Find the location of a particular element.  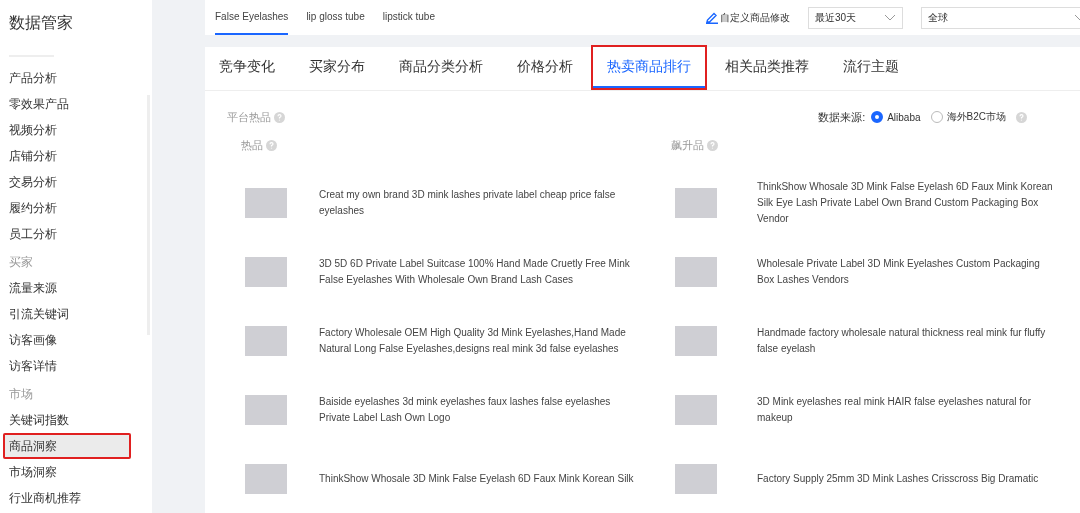

radio-label: 海外B2C市场 is located at coordinates (976, 117).